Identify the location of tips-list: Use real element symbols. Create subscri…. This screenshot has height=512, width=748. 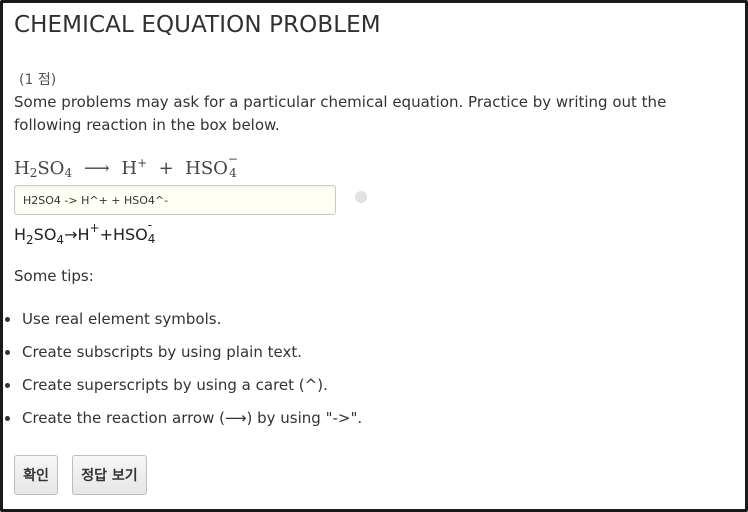
(182, 369).